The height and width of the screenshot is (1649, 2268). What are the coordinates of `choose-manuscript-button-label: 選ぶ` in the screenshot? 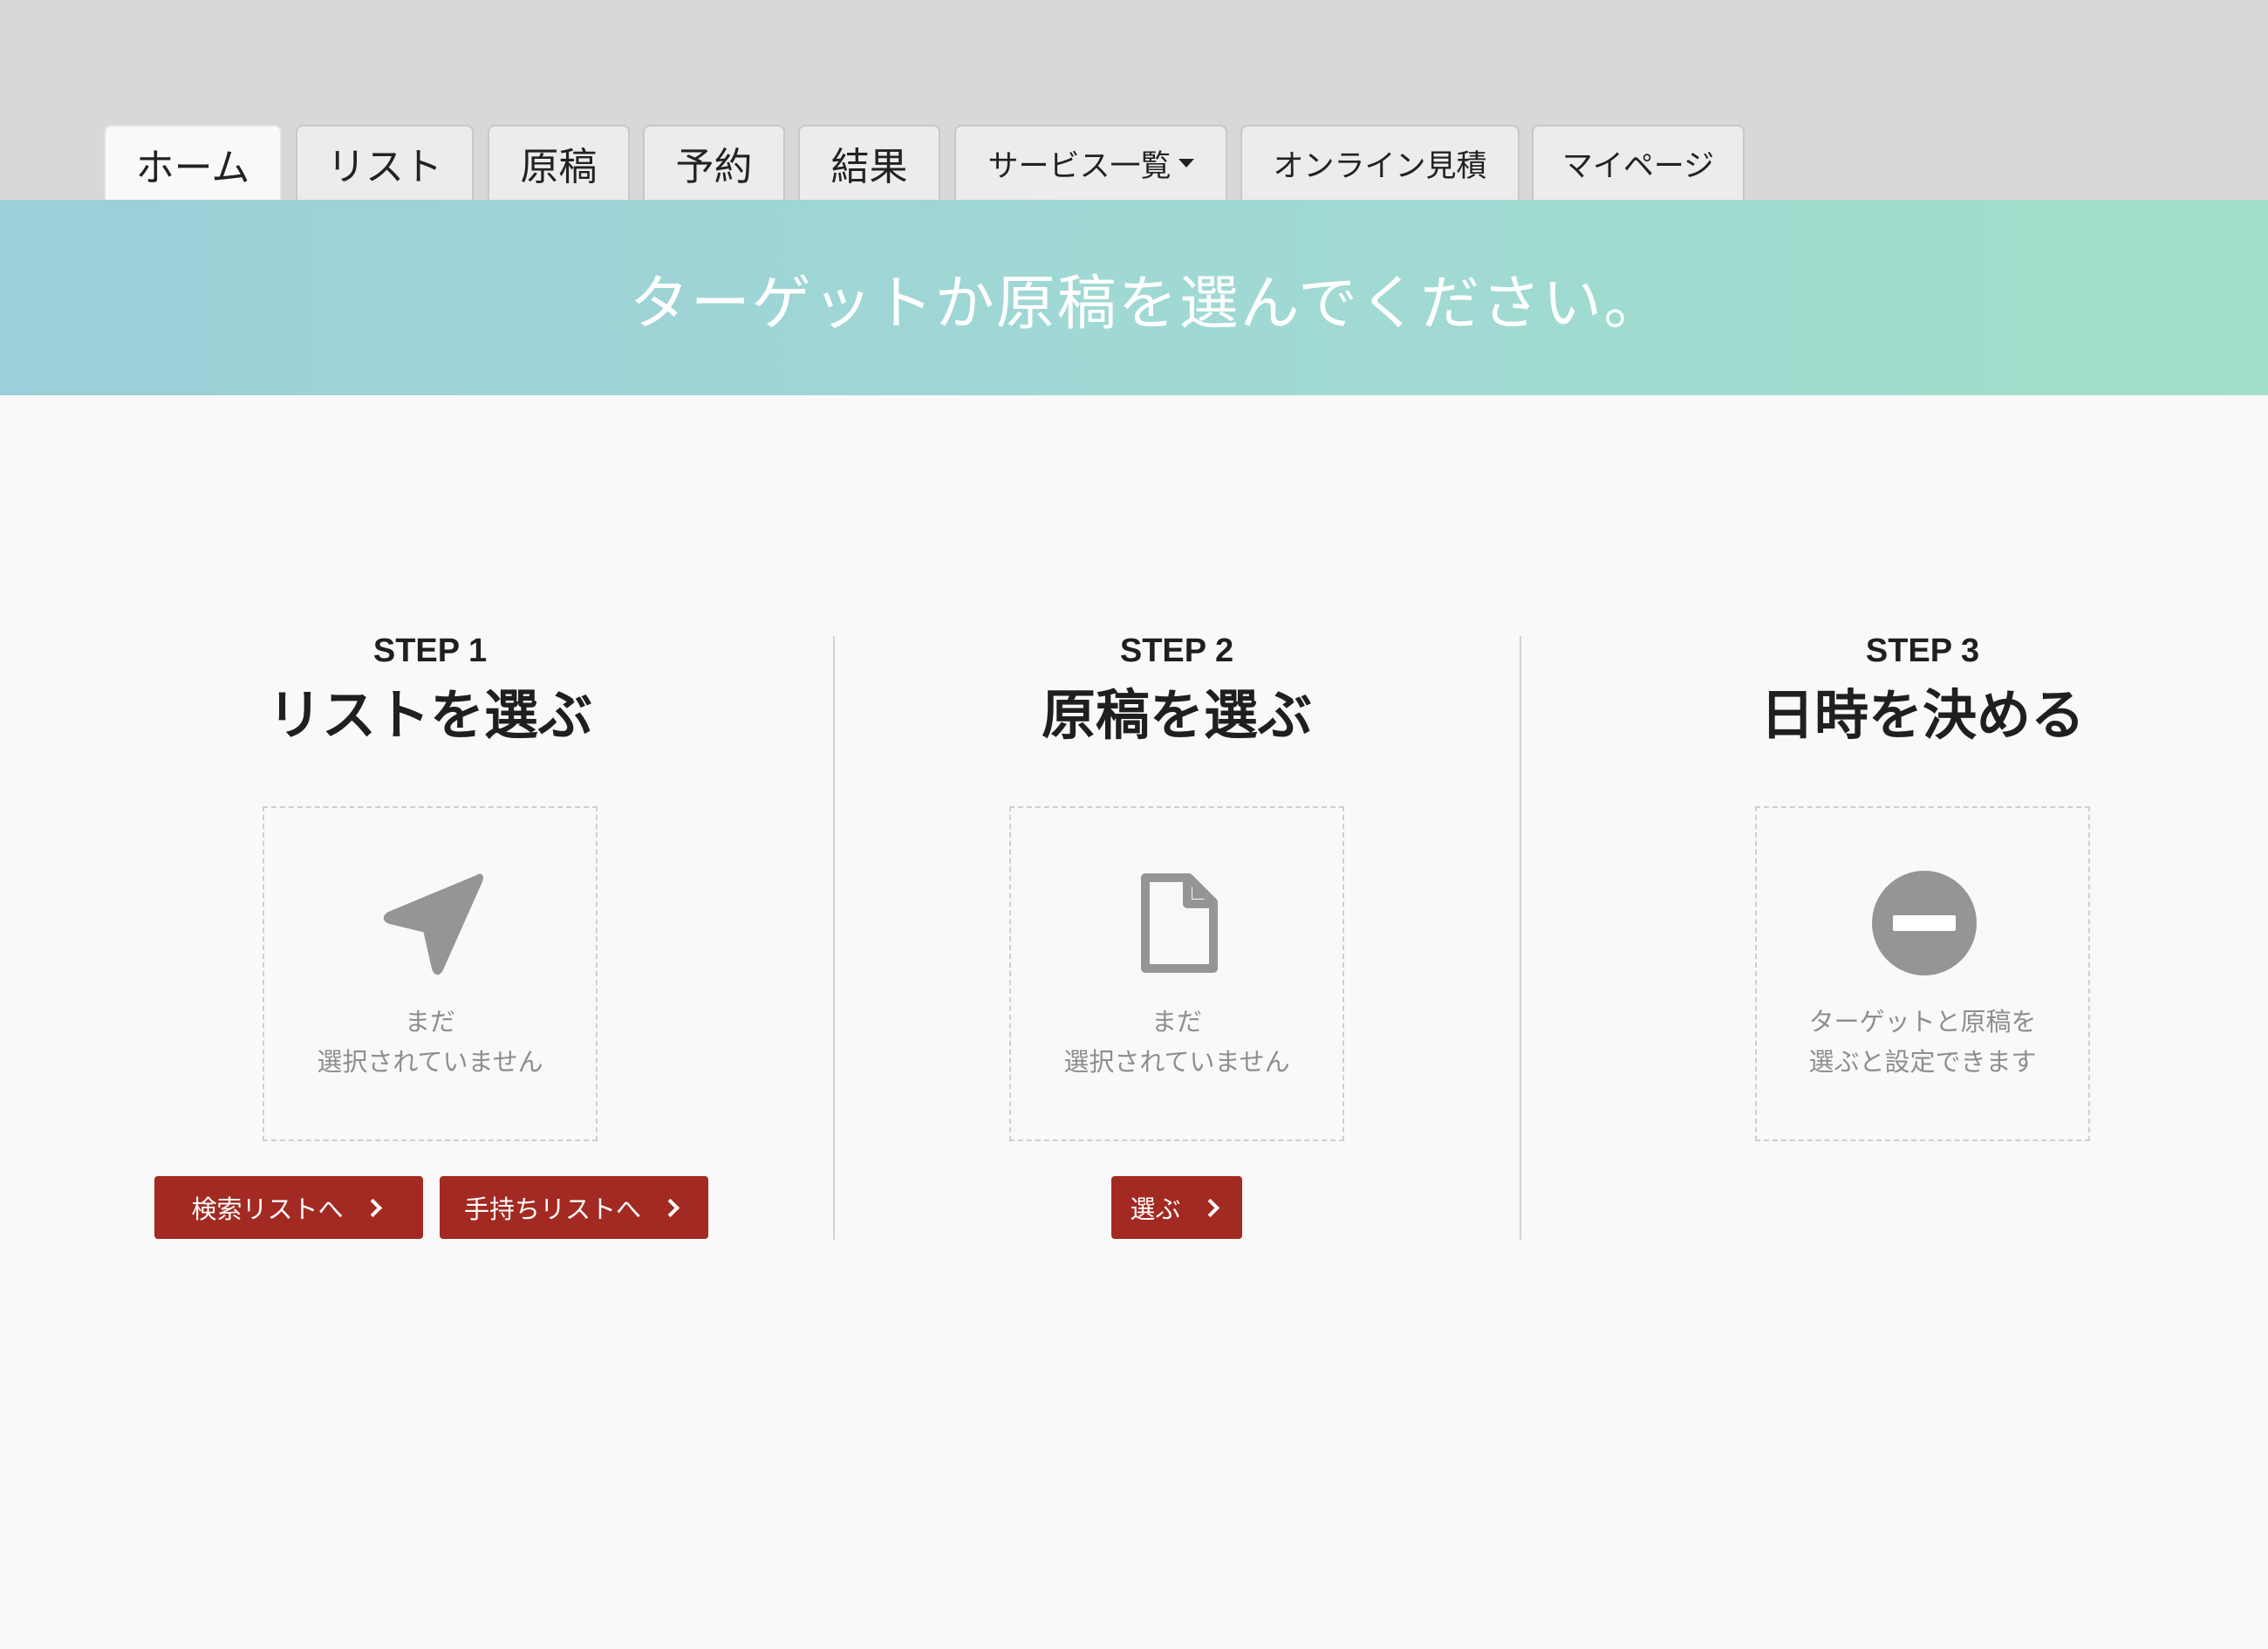 It's located at (1155, 1209).